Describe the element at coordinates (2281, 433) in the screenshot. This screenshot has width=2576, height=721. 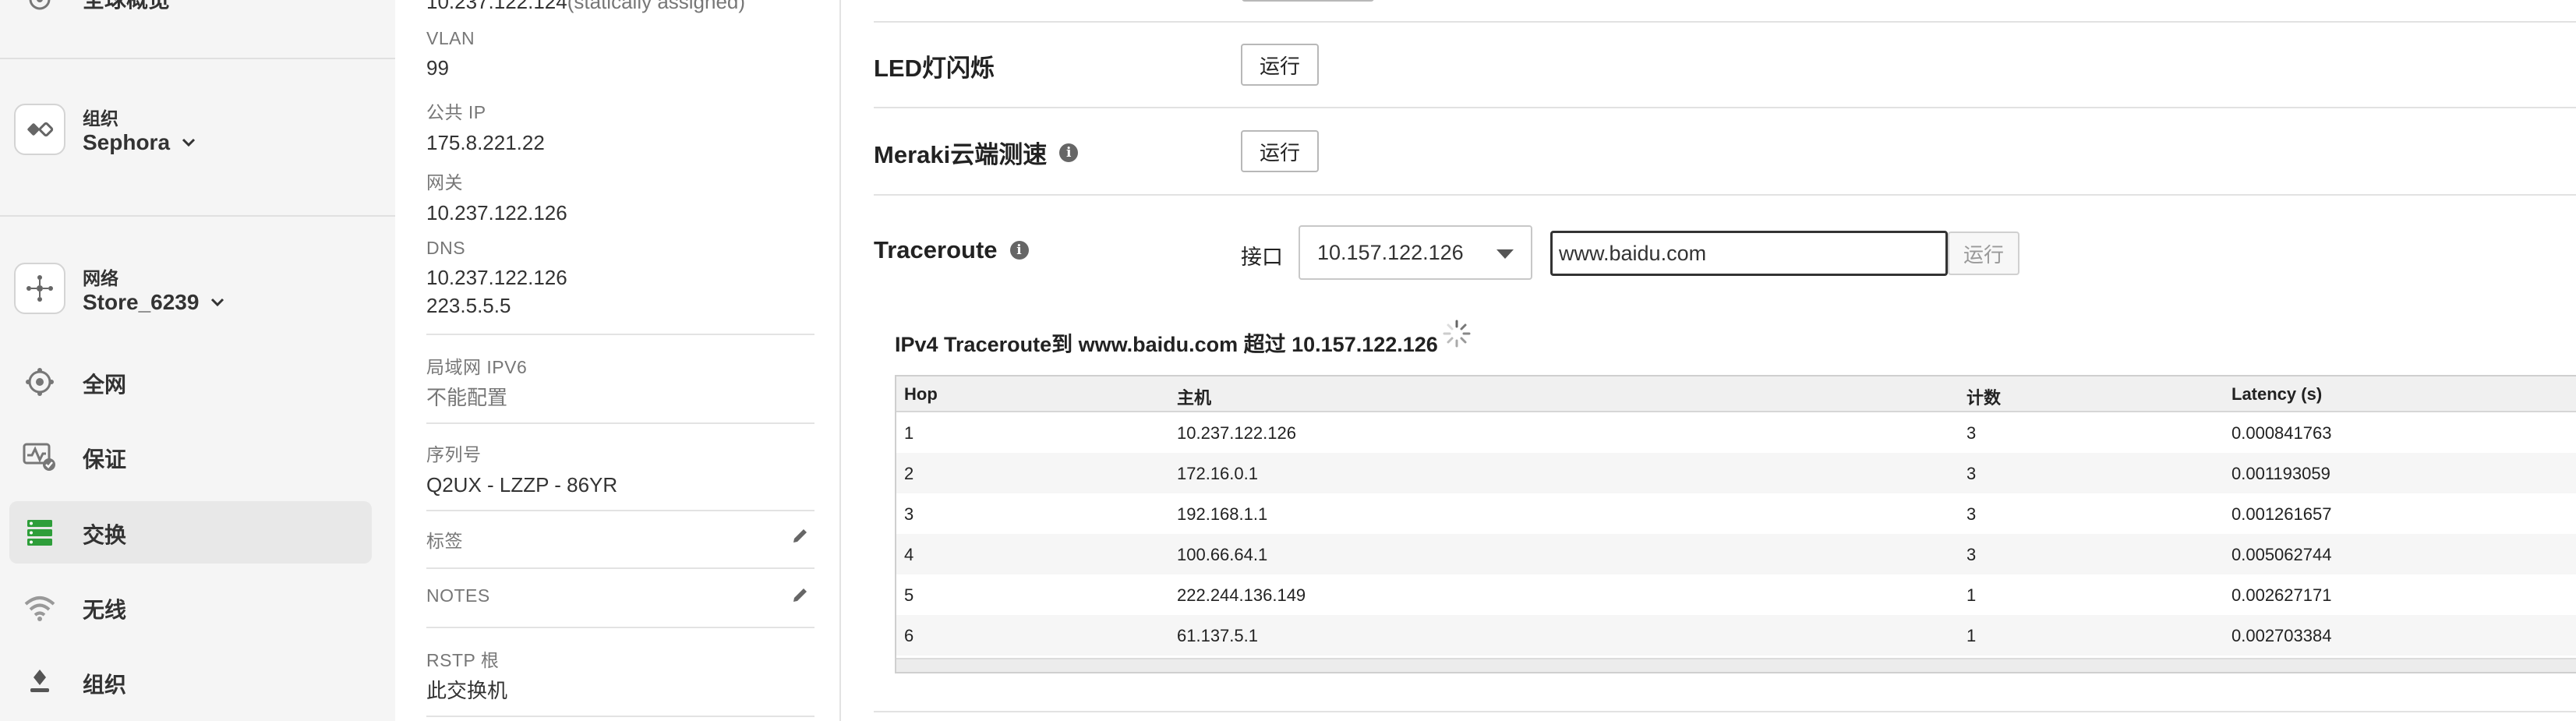
I see `latency-cell: 0.000841763` at that location.